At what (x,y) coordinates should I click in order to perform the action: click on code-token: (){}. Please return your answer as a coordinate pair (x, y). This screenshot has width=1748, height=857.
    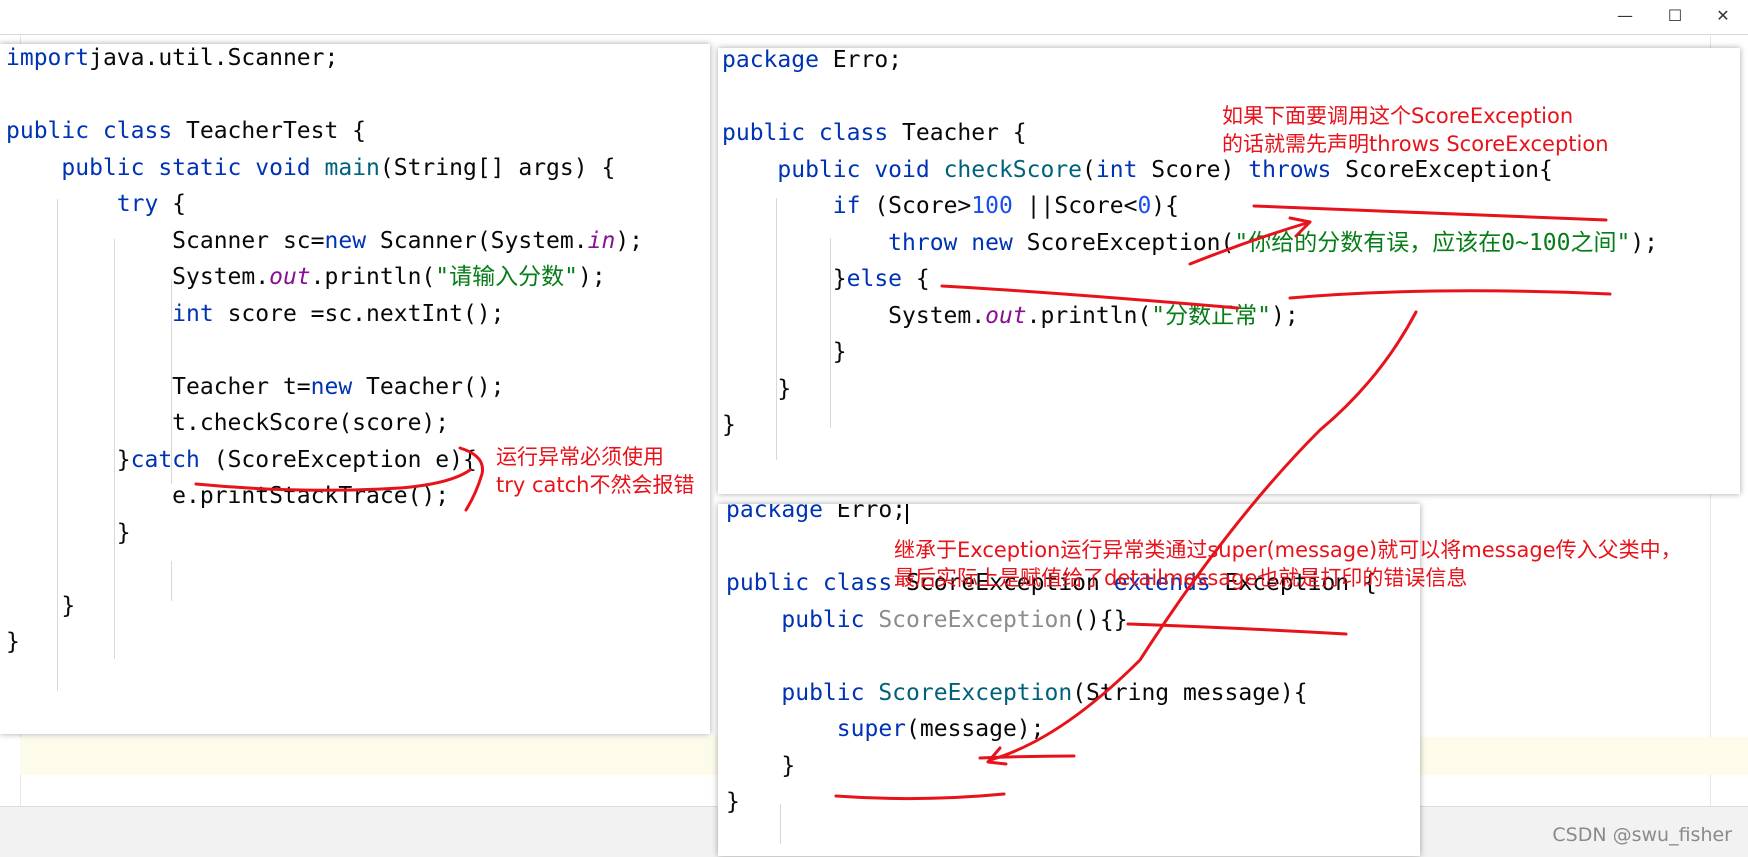
    Looking at the image, I should click on (1100, 619).